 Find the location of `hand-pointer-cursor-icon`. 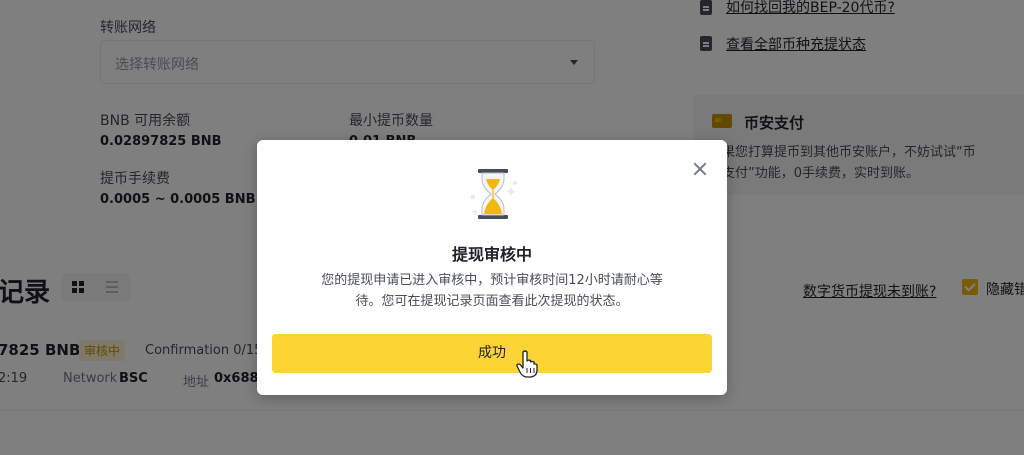

hand-pointer-cursor-icon is located at coordinates (527, 364).